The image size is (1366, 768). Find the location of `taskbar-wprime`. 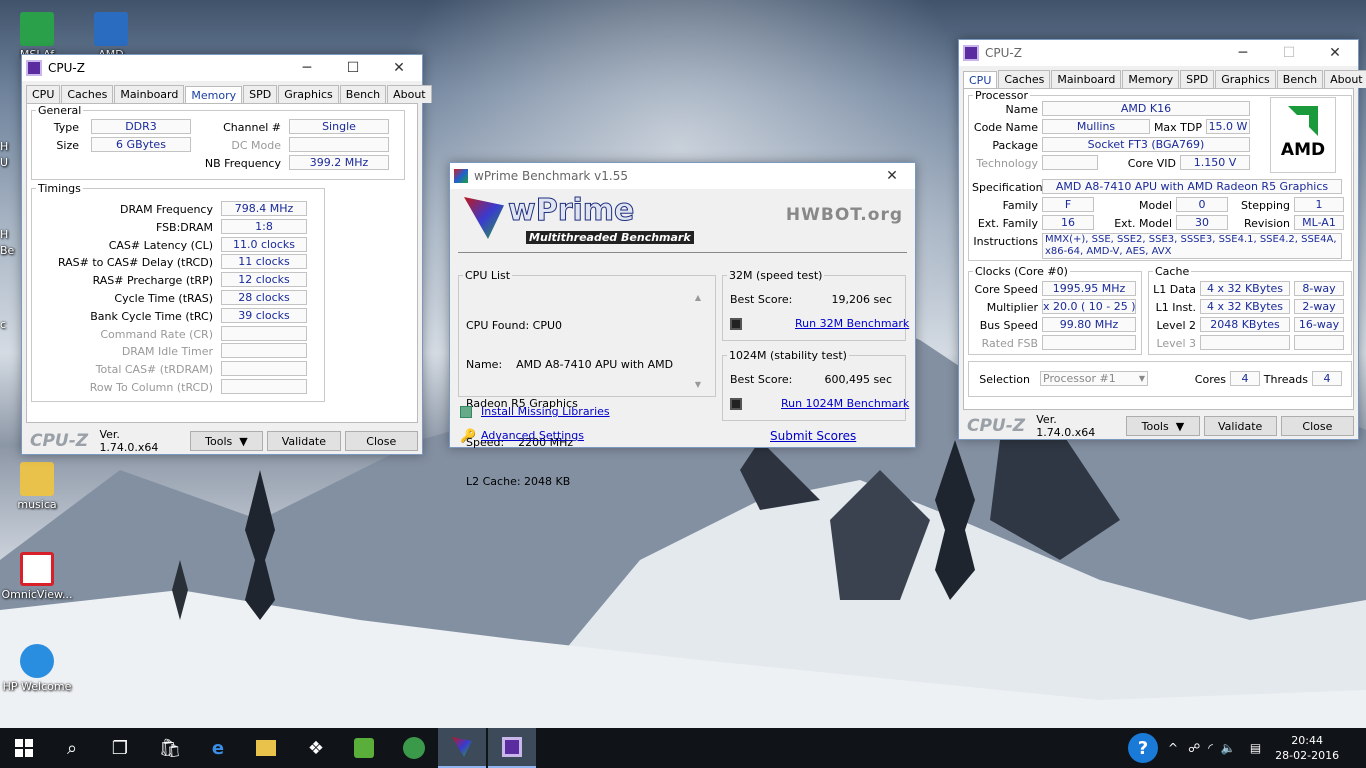

taskbar-wprime is located at coordinates (462, 748).